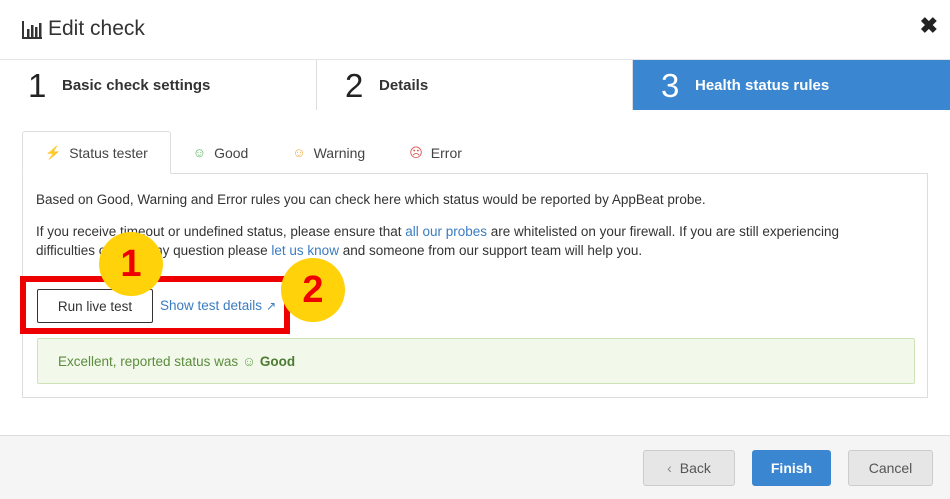 Image resolution: width=950 pixels, height=499 pixels. I want to click on tab-label: Warning, so click(339, 152).